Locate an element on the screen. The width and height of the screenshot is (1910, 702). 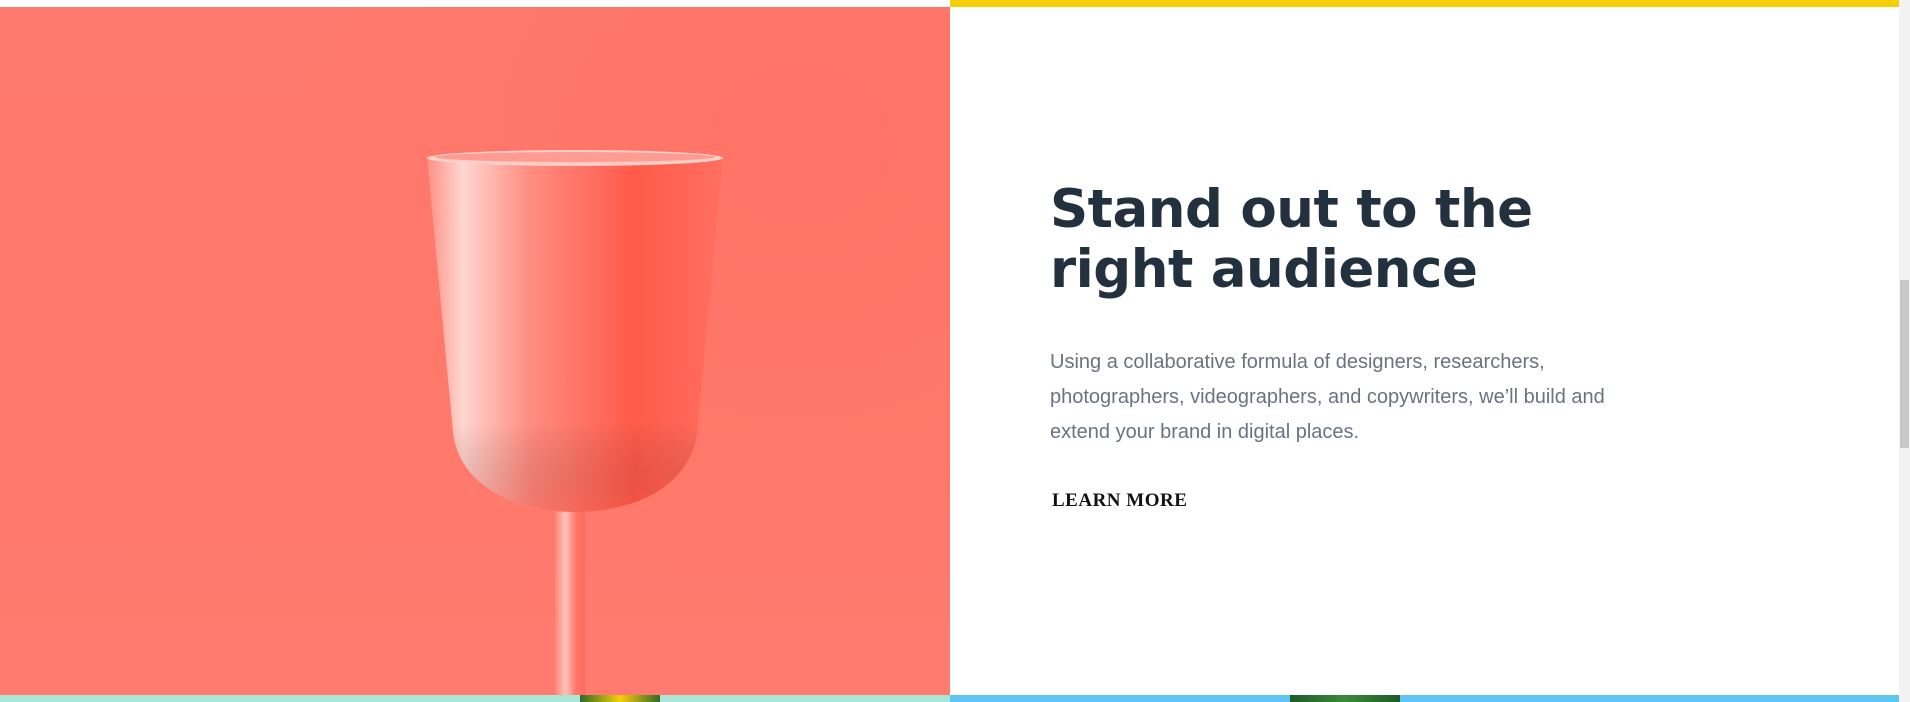
top-strip-left is located at coordinates (475, 3).